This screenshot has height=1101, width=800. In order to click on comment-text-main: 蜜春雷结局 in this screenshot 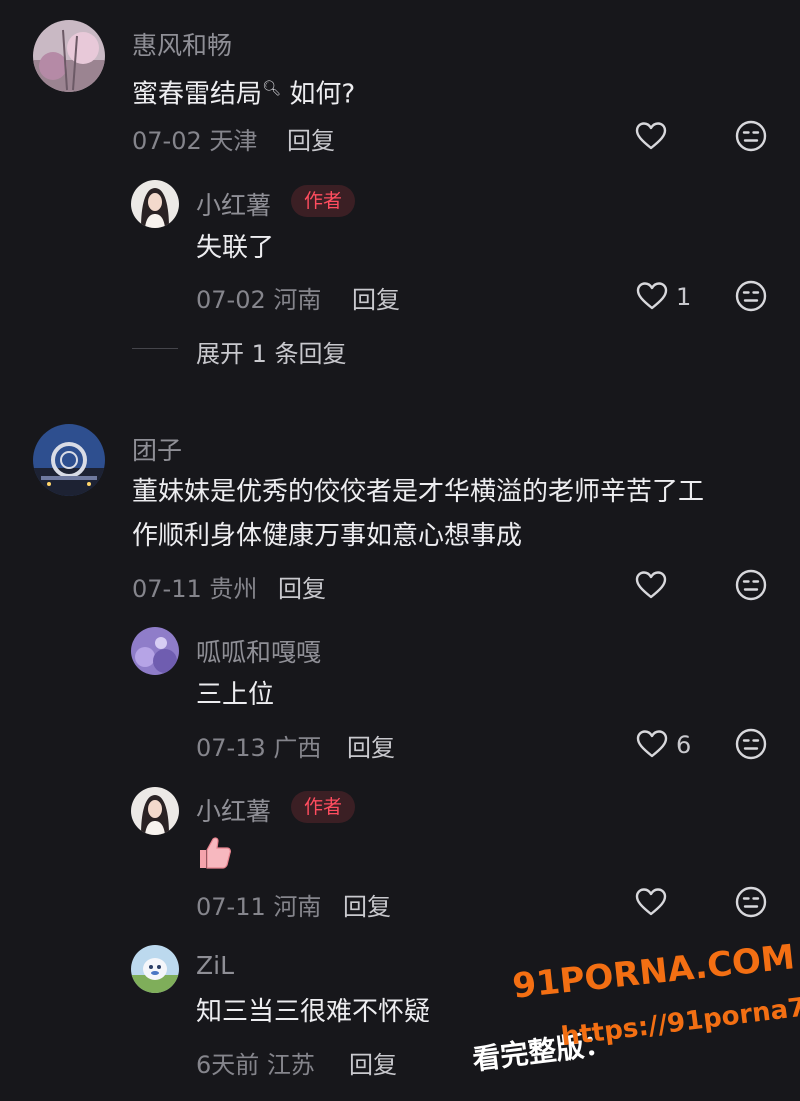, I will do `click(197, 94)`.